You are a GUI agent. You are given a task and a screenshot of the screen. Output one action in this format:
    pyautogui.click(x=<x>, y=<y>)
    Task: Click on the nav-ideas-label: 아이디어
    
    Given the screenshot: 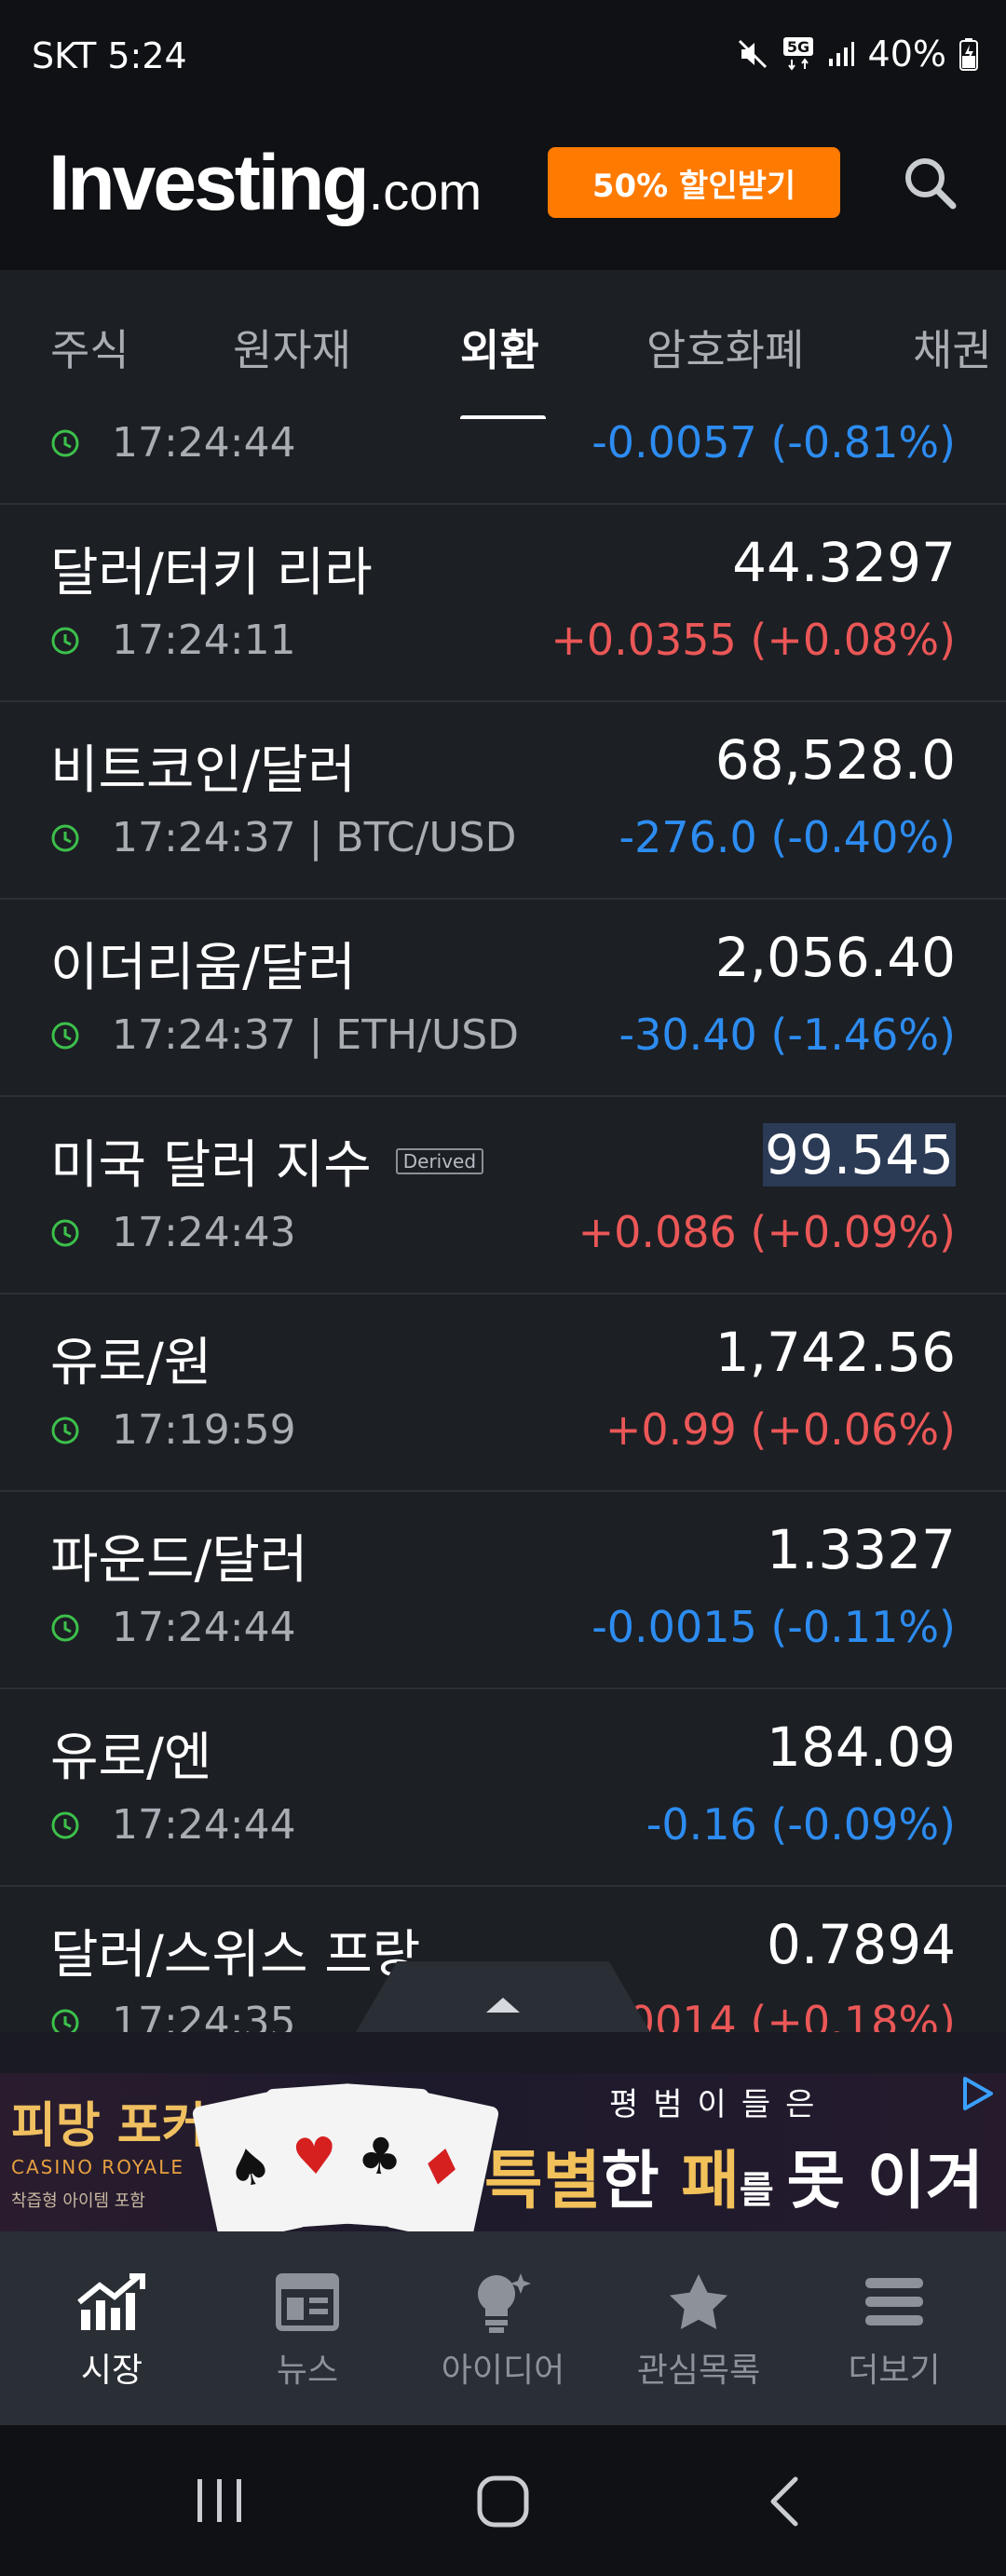 What is the action you would take?
    pyautogui.click(x=503, y=2371)
    